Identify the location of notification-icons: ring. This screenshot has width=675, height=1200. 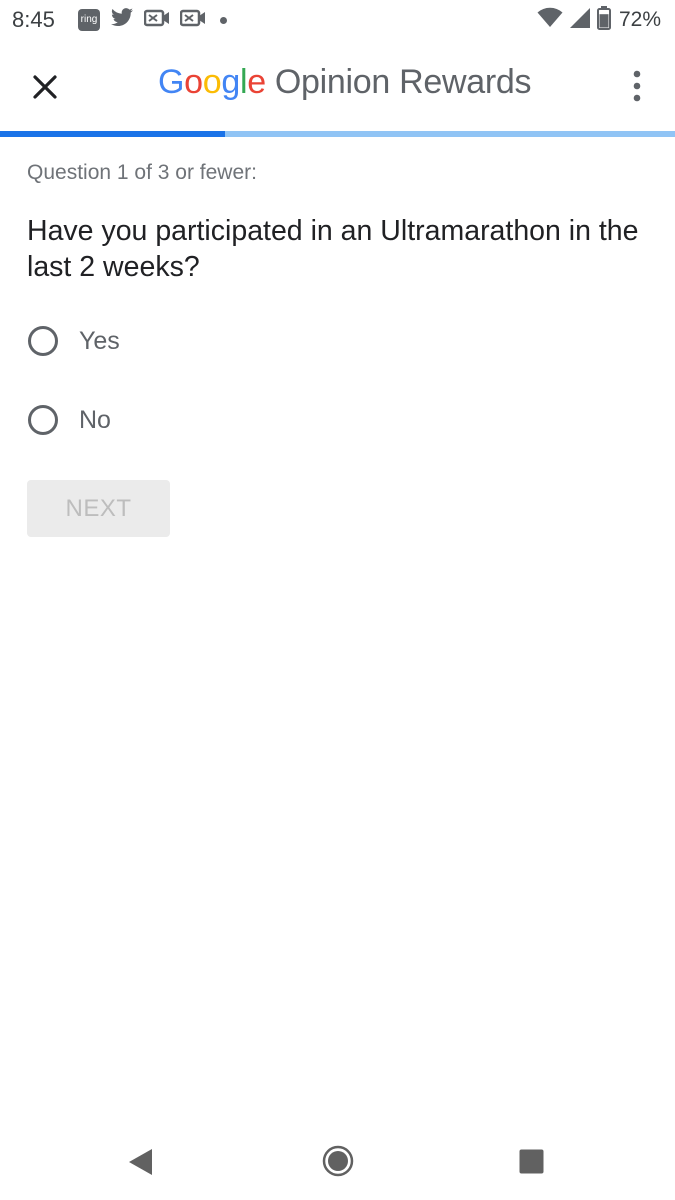
(152, 20).